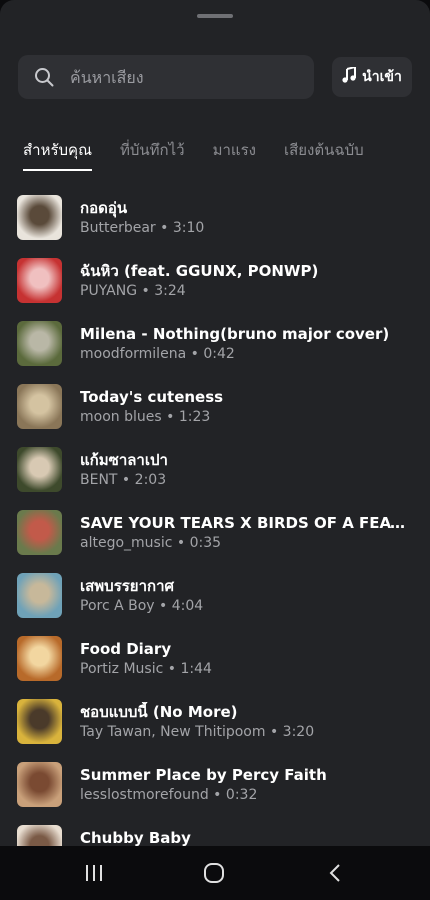 The width and height of the screenshot is (430, 900). I want to click on track-artist: Portiz Music, so click(122, 669).